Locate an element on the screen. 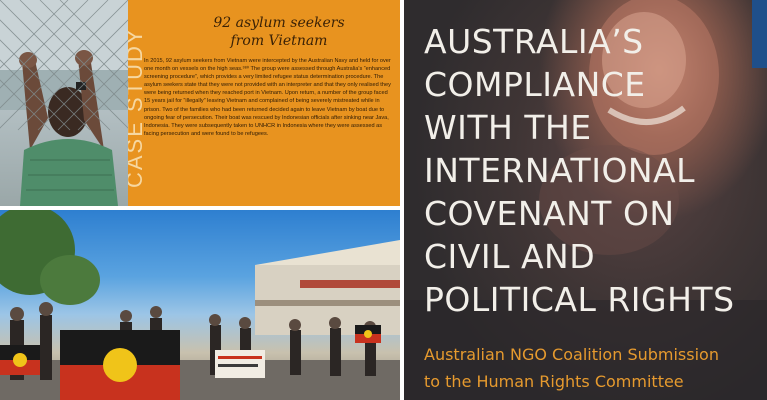 The width and height of the screenshot is (767, 400). cover-title-line: INTERNATIONAL is located at coordinates (560, 170).